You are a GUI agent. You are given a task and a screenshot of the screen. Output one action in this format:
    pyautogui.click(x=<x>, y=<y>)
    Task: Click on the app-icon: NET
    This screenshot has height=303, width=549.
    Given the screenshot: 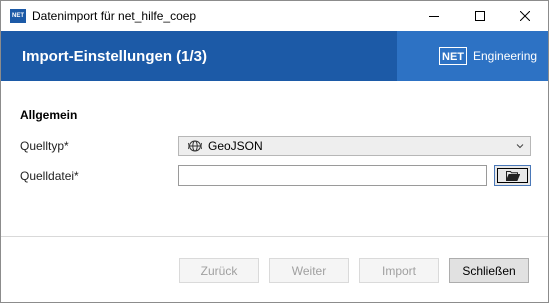 What is the action you would take?
    pyautogui.click(x=18, y=16)
    